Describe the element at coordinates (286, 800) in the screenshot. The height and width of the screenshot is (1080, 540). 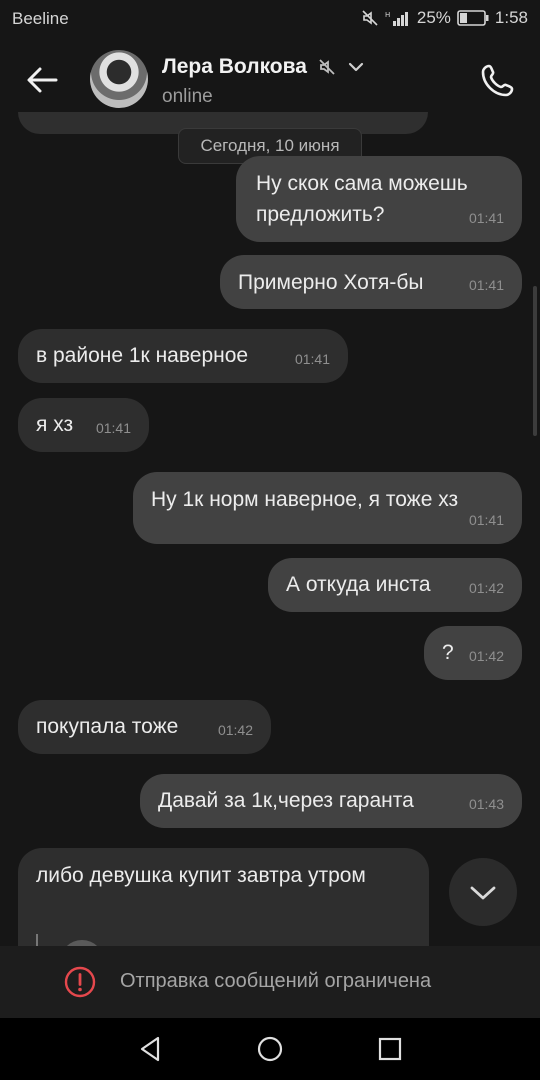
I see `message-text: Давай за 1к,через гаранта` at that location.